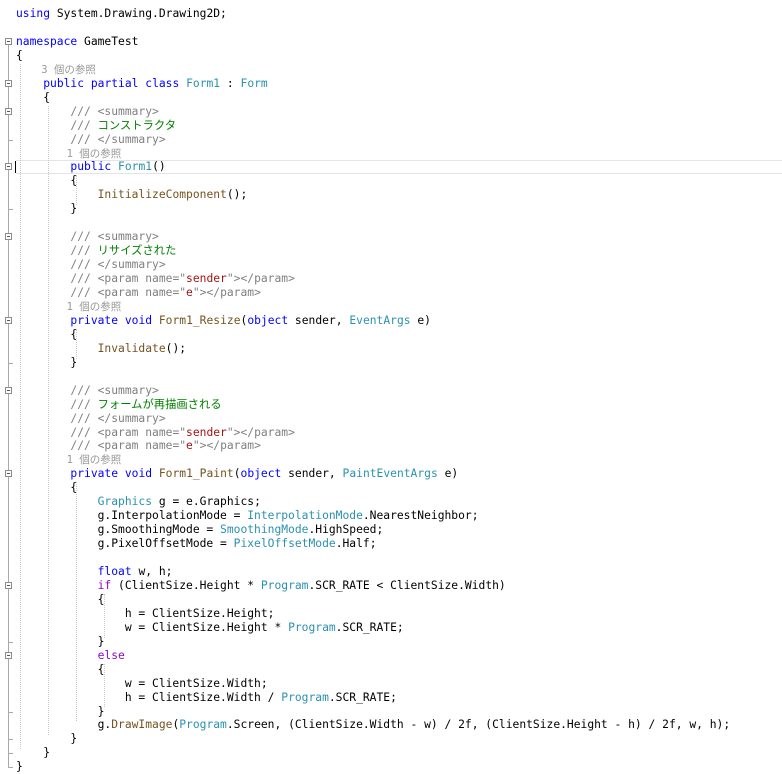  I want to click on code-token: Form1, so click(135, 167).